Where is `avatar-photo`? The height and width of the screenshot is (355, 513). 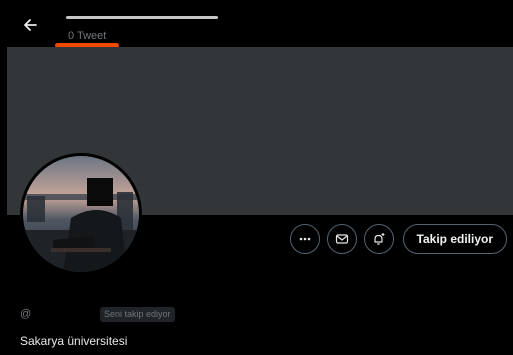 avatar-photo is located at coordinates (81, 214).